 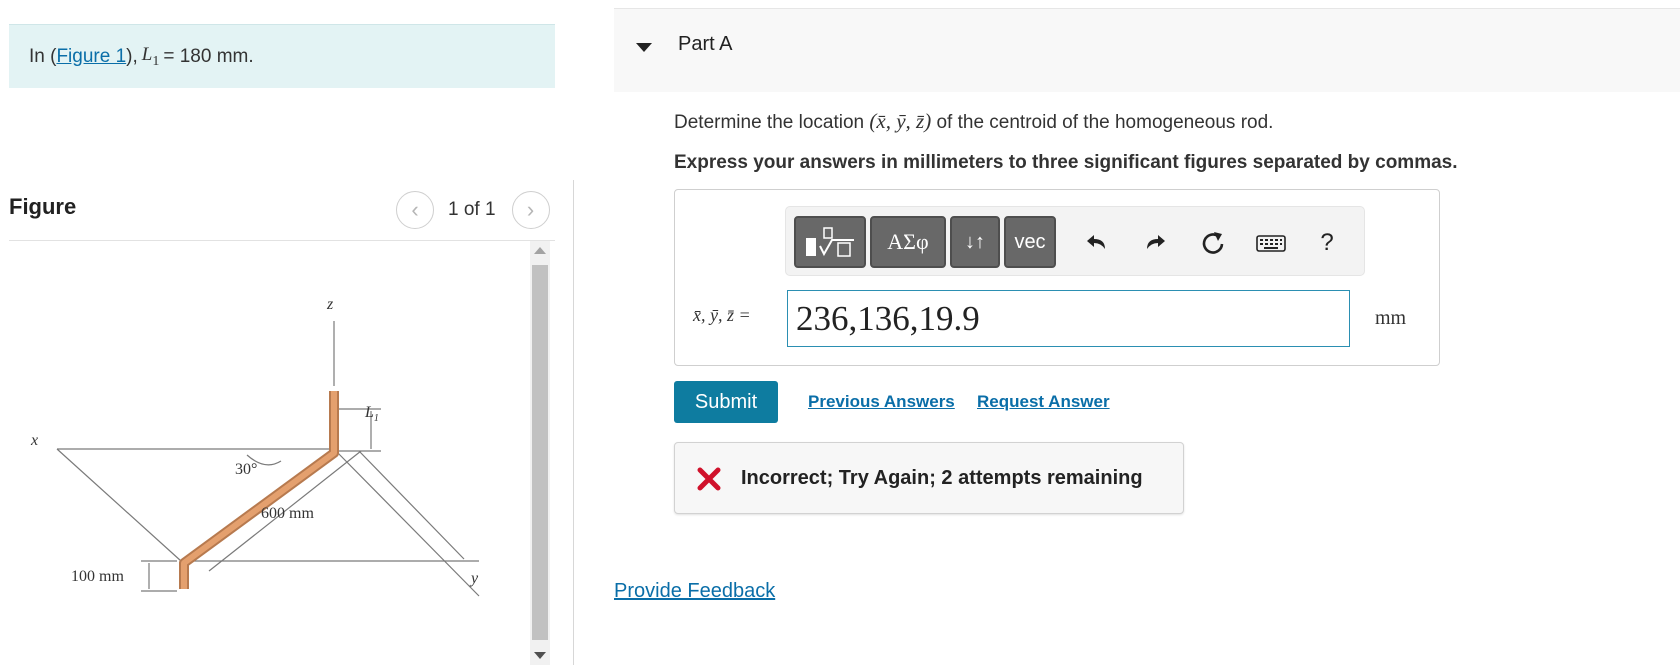 I want to click on intro-prefix: In (, so click(x=43, y=56).